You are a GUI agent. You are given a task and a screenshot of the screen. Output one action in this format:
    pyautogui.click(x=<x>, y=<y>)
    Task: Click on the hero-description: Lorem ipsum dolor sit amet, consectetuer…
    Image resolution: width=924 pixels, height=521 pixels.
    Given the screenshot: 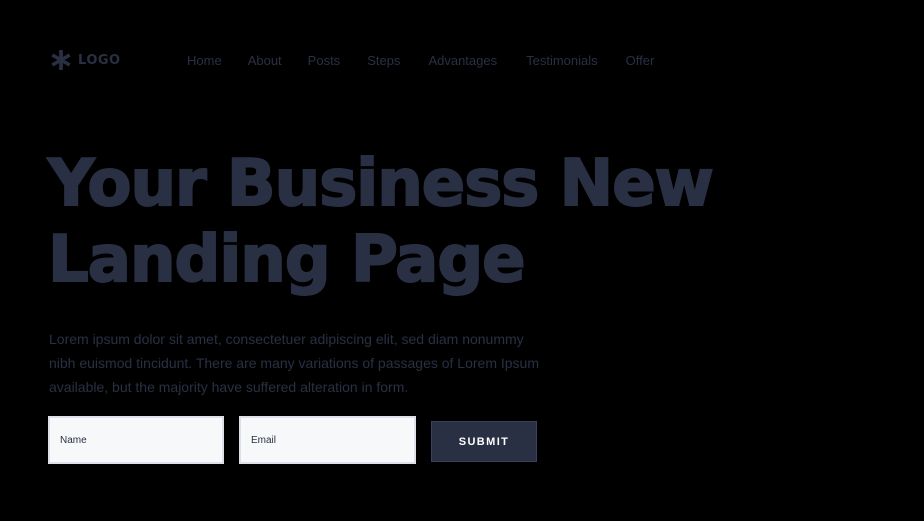 What is the action you would take?
    pyautogui.click(x=294, y=363)
    